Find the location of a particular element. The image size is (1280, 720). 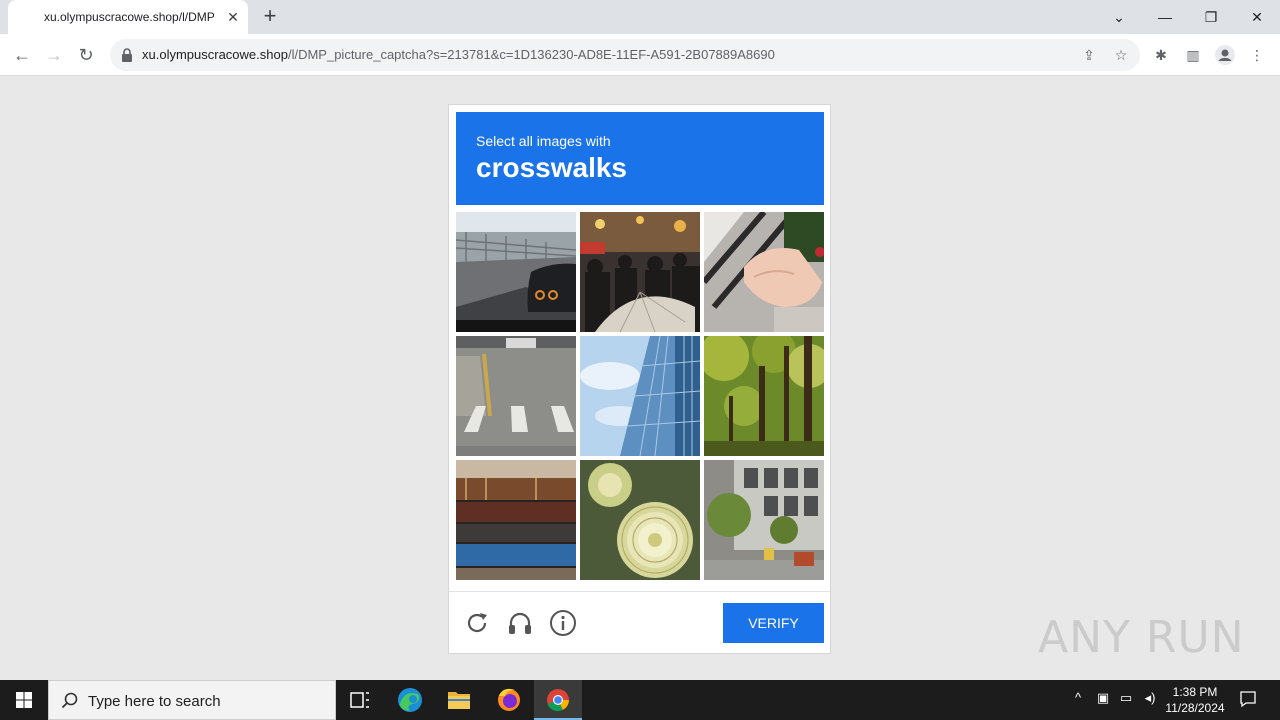

network-icon: ▭ is located at coordinates (1126, 698).